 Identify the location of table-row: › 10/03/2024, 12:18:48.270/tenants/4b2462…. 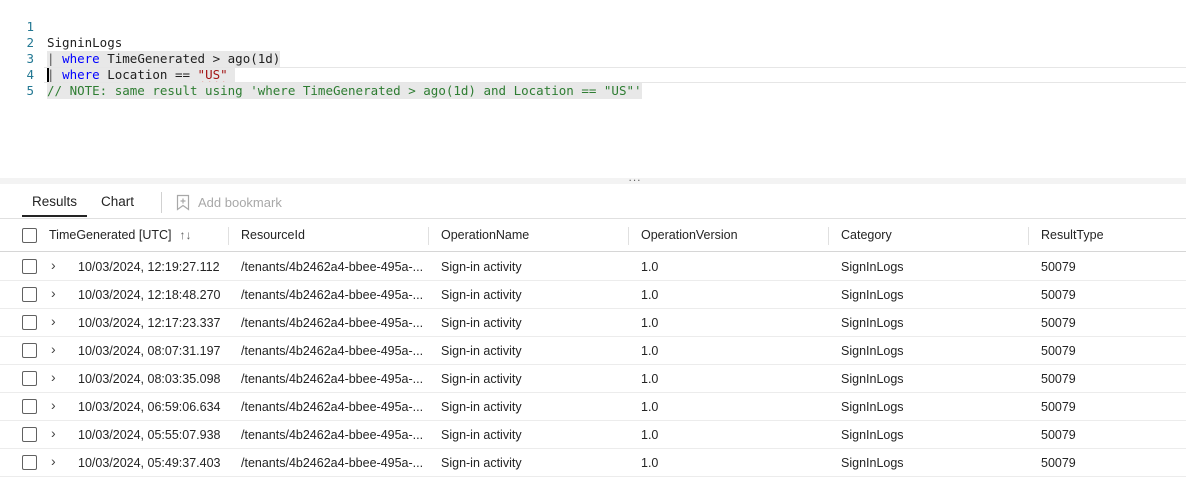
(593, 295).